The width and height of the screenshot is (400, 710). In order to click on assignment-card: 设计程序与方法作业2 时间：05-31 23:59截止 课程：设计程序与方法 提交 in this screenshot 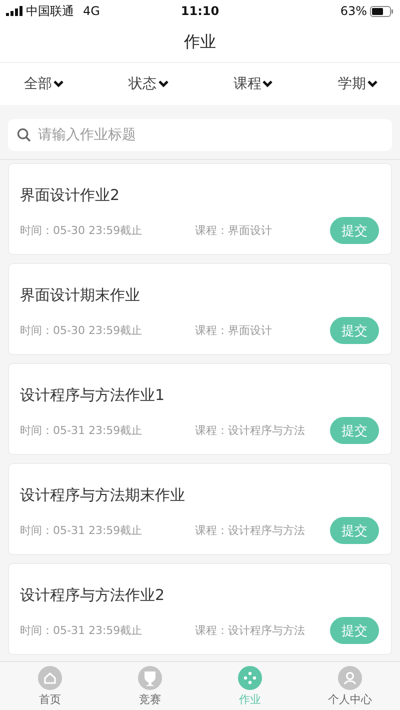, I will do `click(200, 609)`.